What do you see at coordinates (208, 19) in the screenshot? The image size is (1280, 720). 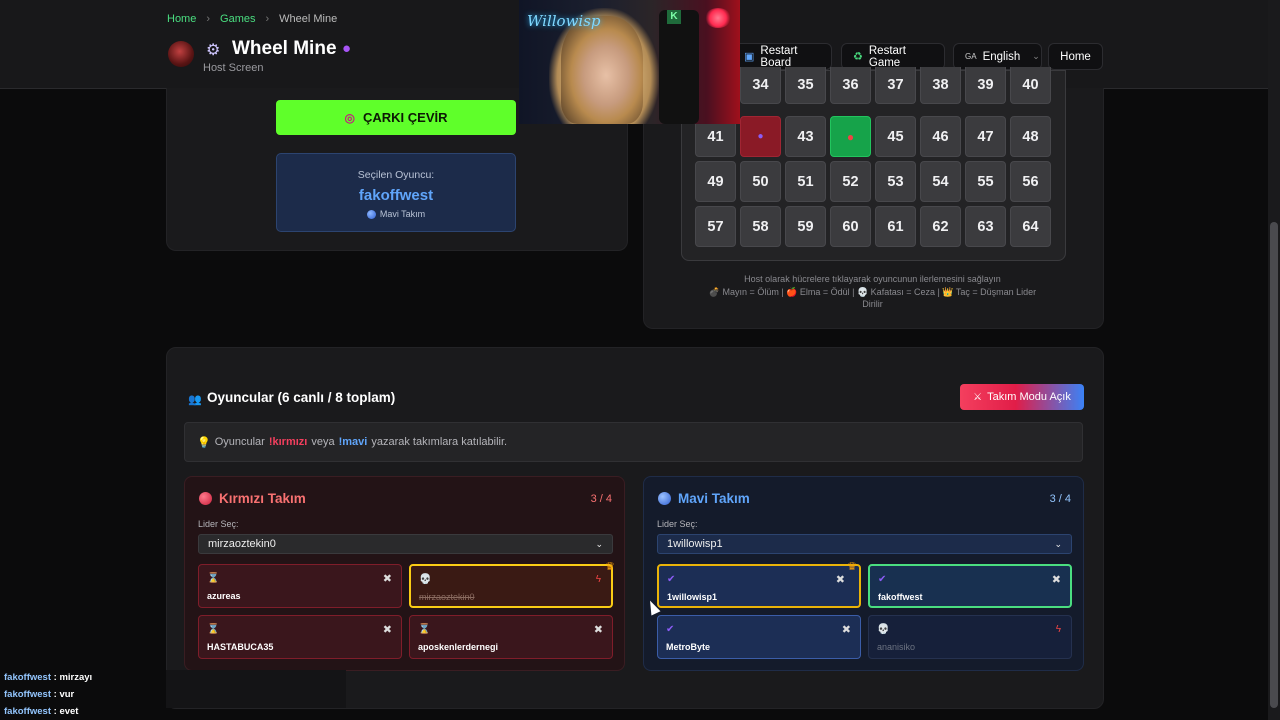 I see `chevron-right-icon: ›` at bounding box center [208, 19].